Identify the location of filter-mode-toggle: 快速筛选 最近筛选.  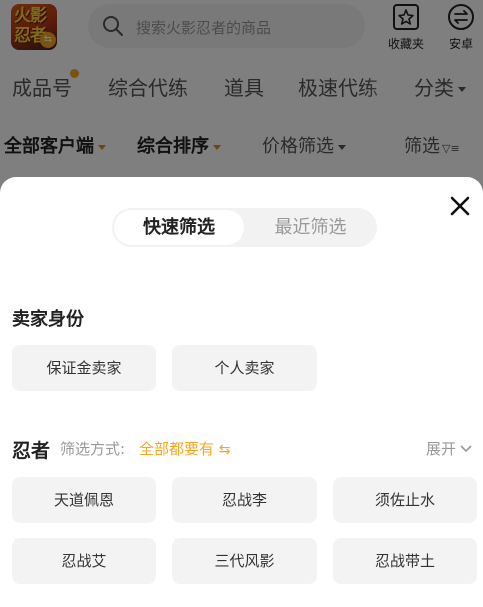
(244, 227).